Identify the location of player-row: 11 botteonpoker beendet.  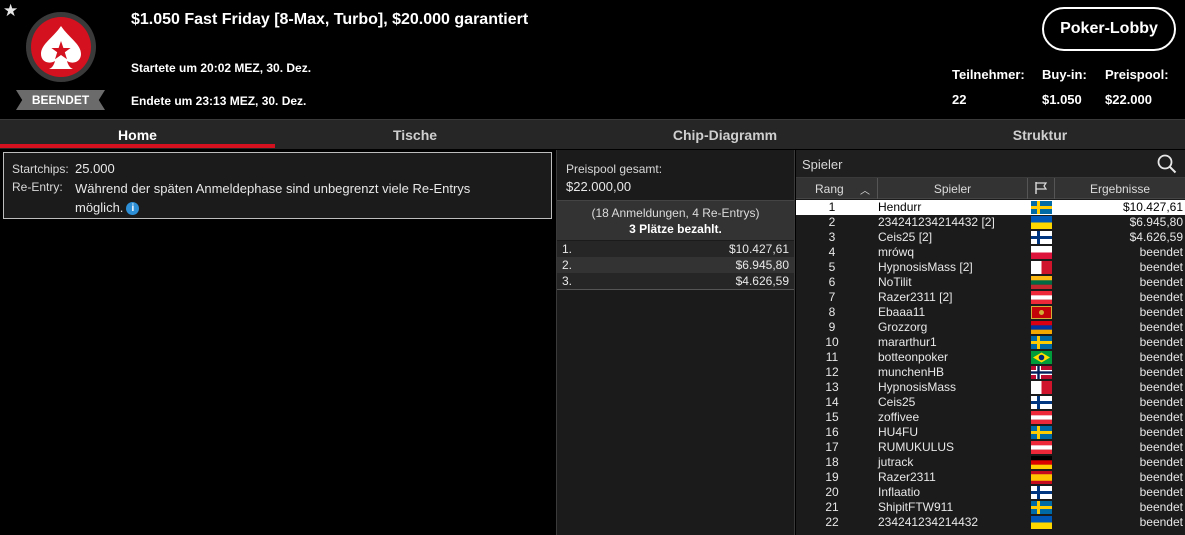
(990, 357).